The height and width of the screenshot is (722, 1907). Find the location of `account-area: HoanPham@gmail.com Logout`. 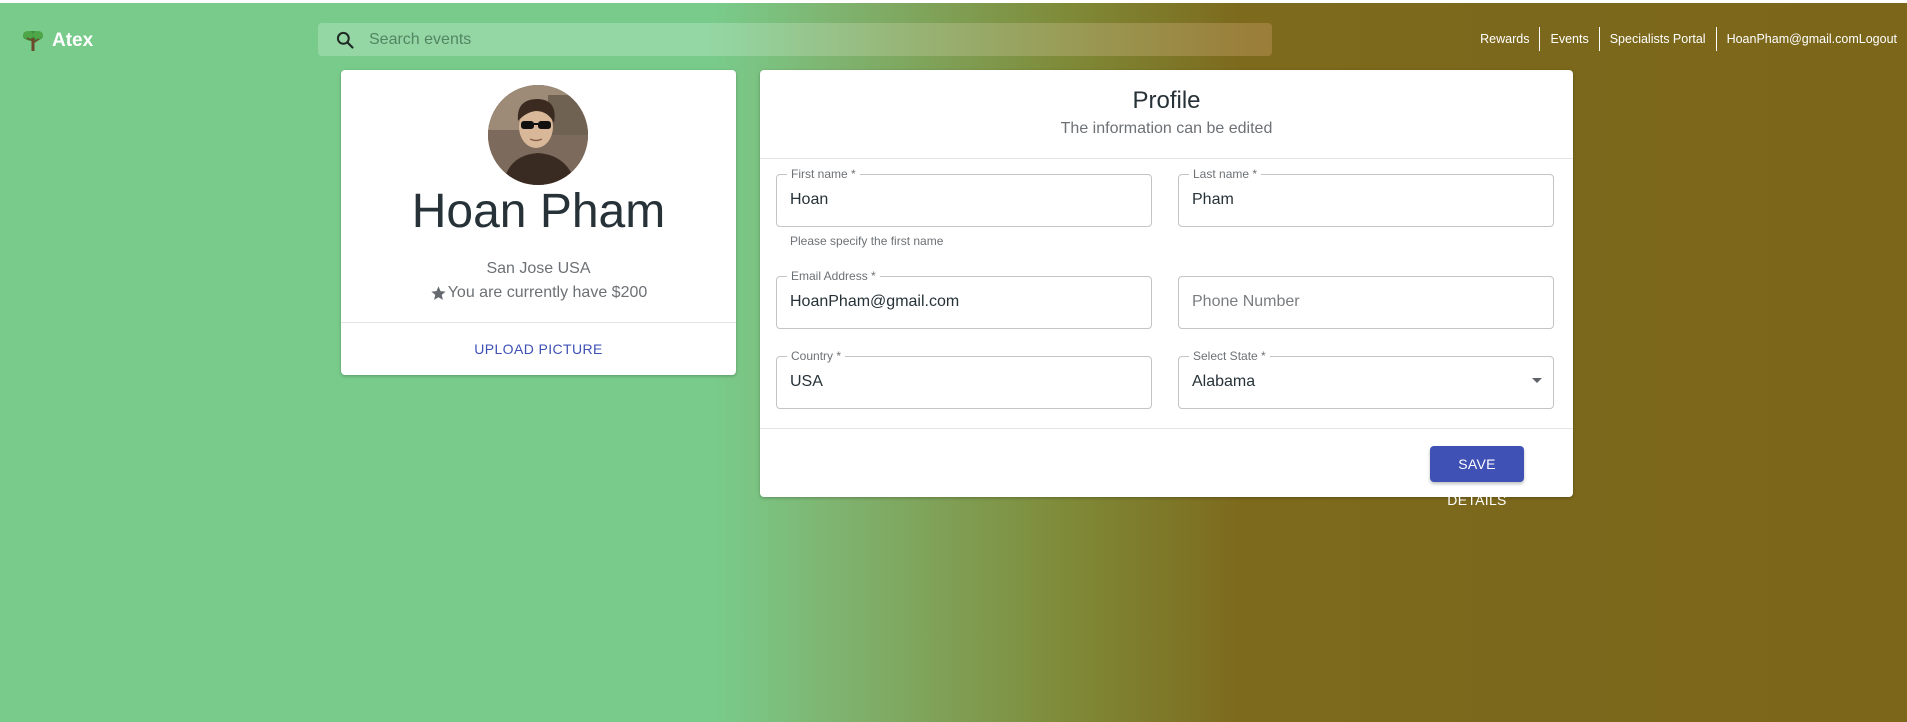

account-area: HoanPham@gmail.com Logout is located at coordinates (1806, 39).